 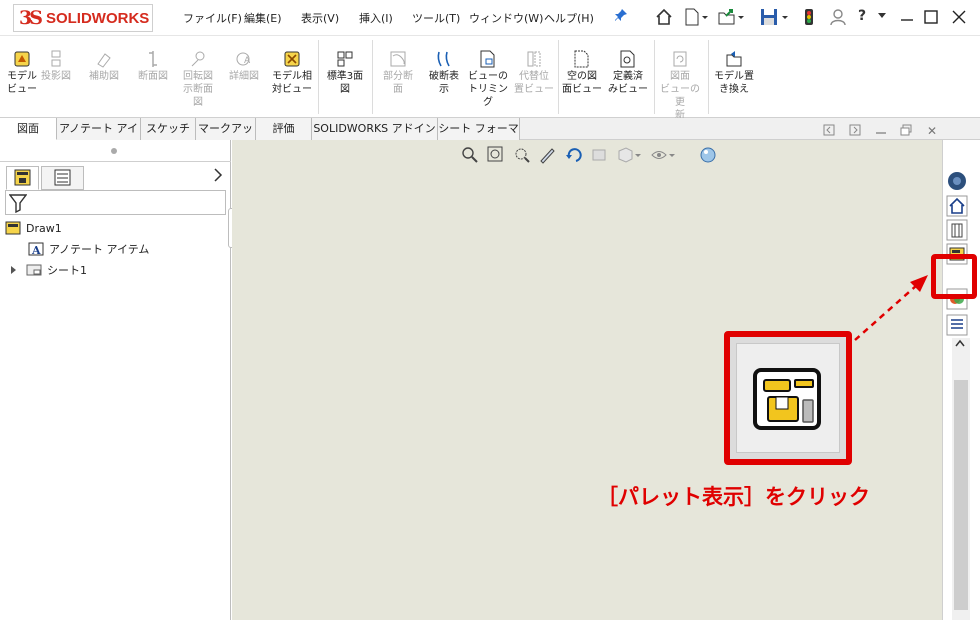 What do you see at coordinates (345, 83) in the screenshot?
I see `tool-label: 標準3面 図` at bounding box center [345, 83].